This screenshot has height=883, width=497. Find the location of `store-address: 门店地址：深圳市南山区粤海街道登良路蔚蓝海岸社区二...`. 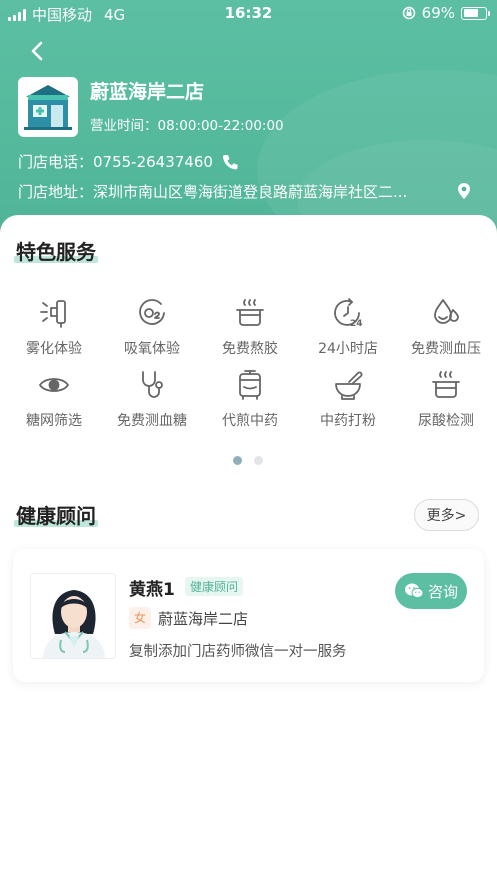

store-address: 门店地址：深圳市南山区粤海街道登良路蔚蓝海岸社区二... is located at coordinates (213, 192).